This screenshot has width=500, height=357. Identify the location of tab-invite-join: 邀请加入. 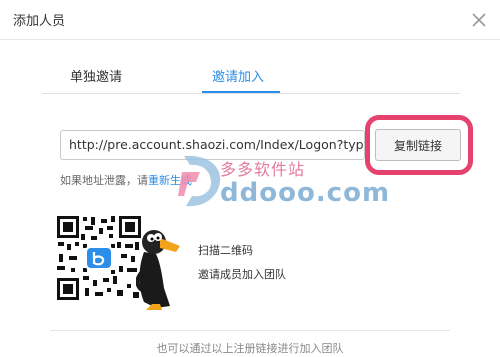
(238, 75).